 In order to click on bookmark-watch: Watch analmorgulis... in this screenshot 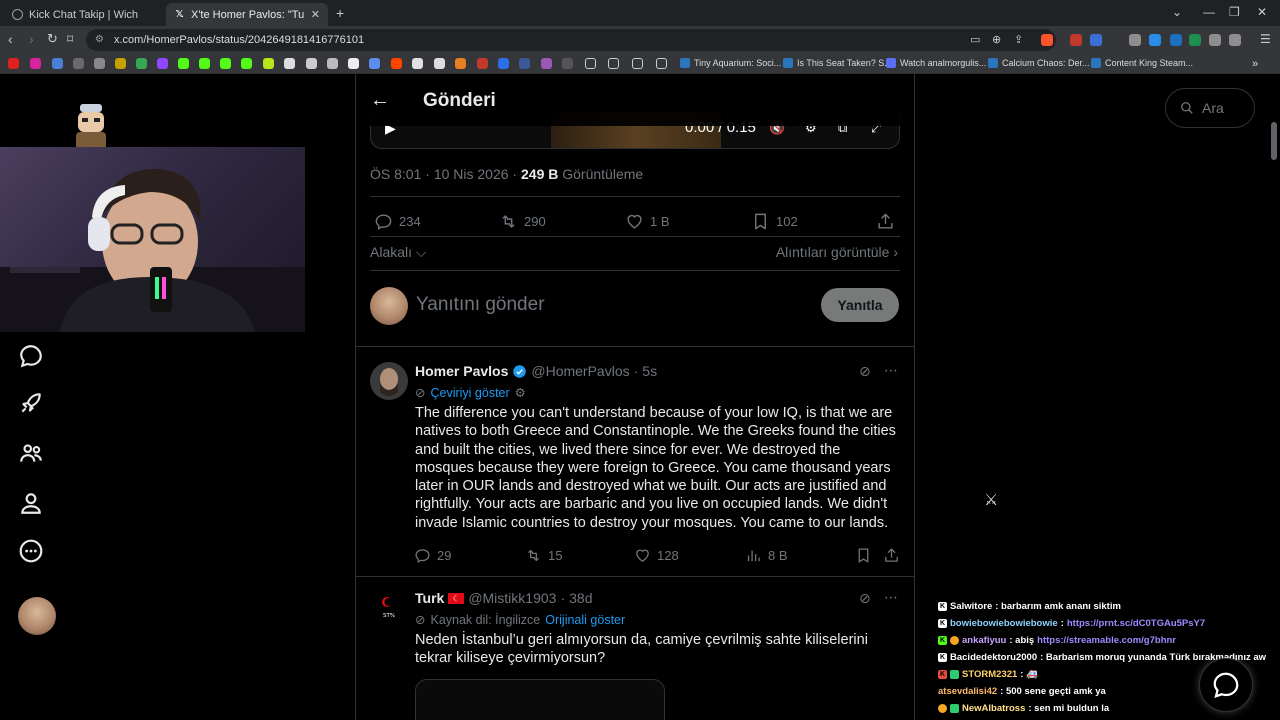, I will do `click(936, 63)`.